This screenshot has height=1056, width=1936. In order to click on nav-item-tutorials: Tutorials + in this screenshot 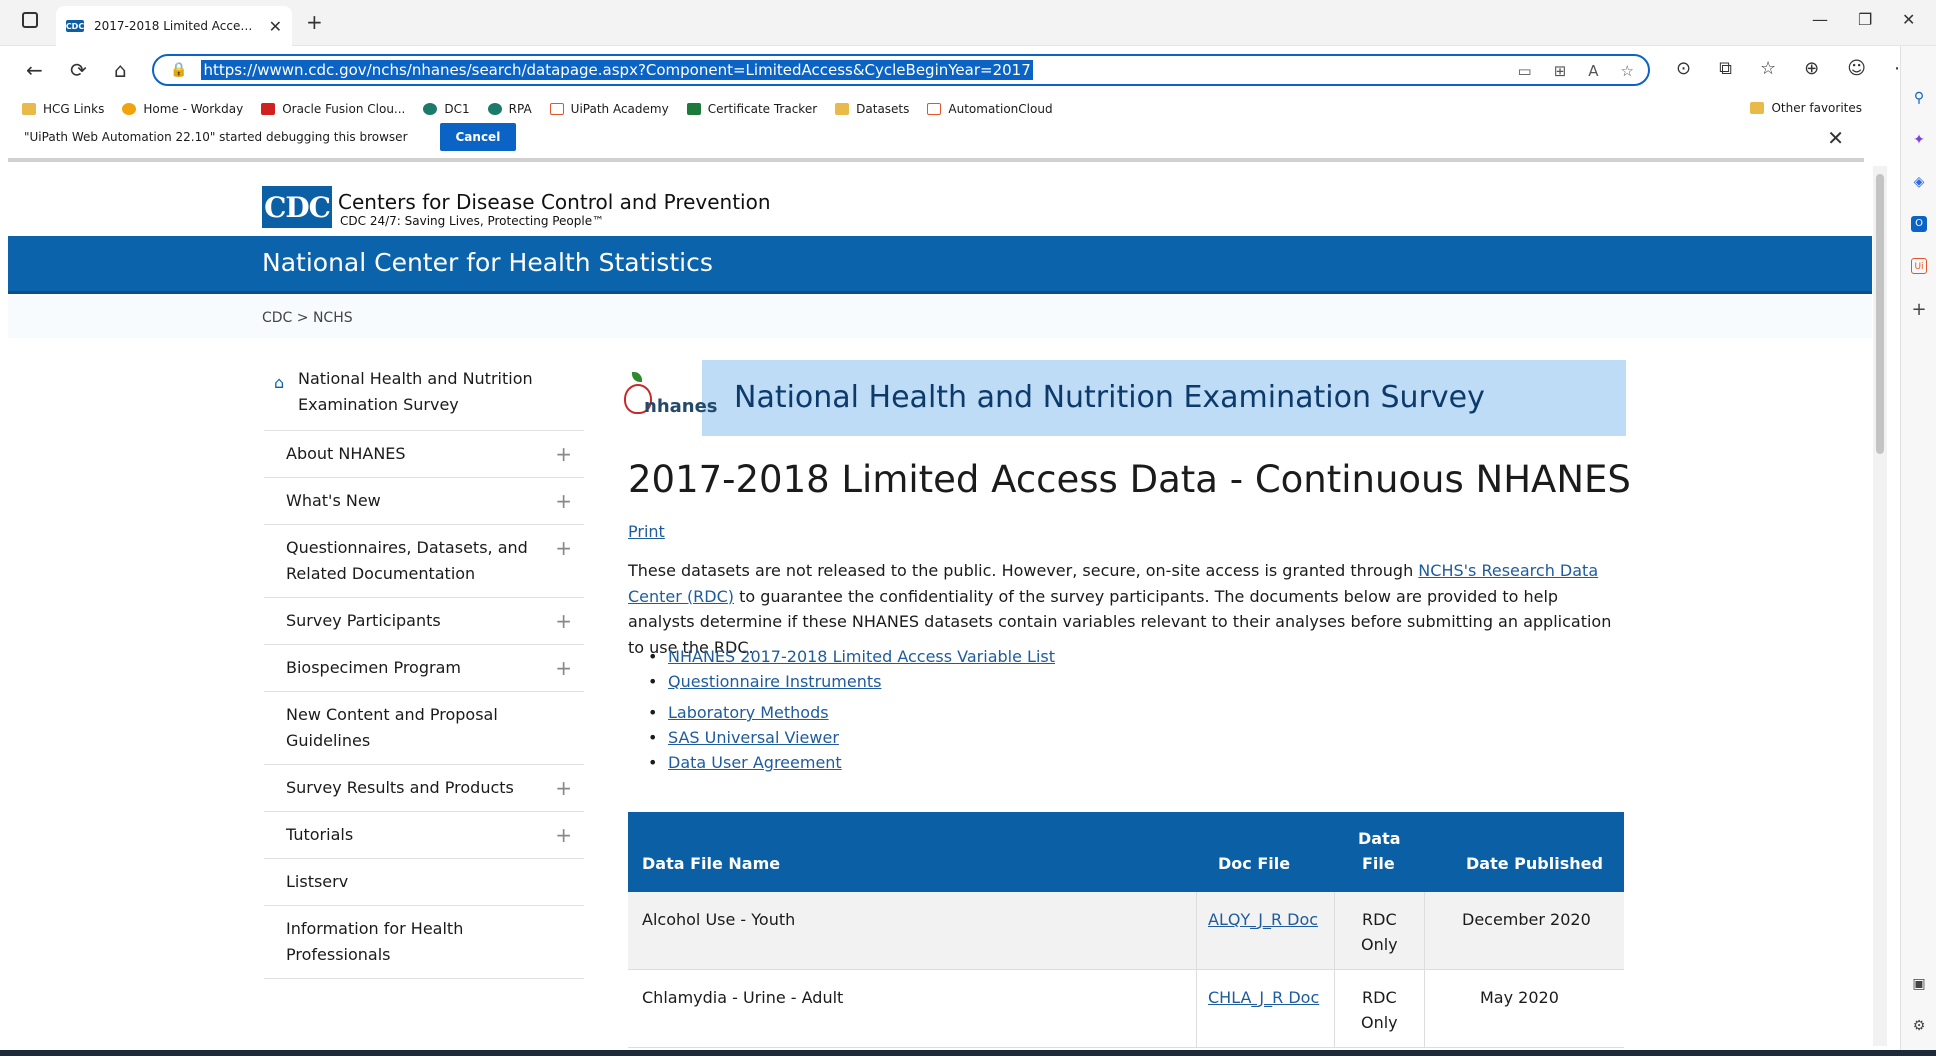, I will do `click(424, 835)`.